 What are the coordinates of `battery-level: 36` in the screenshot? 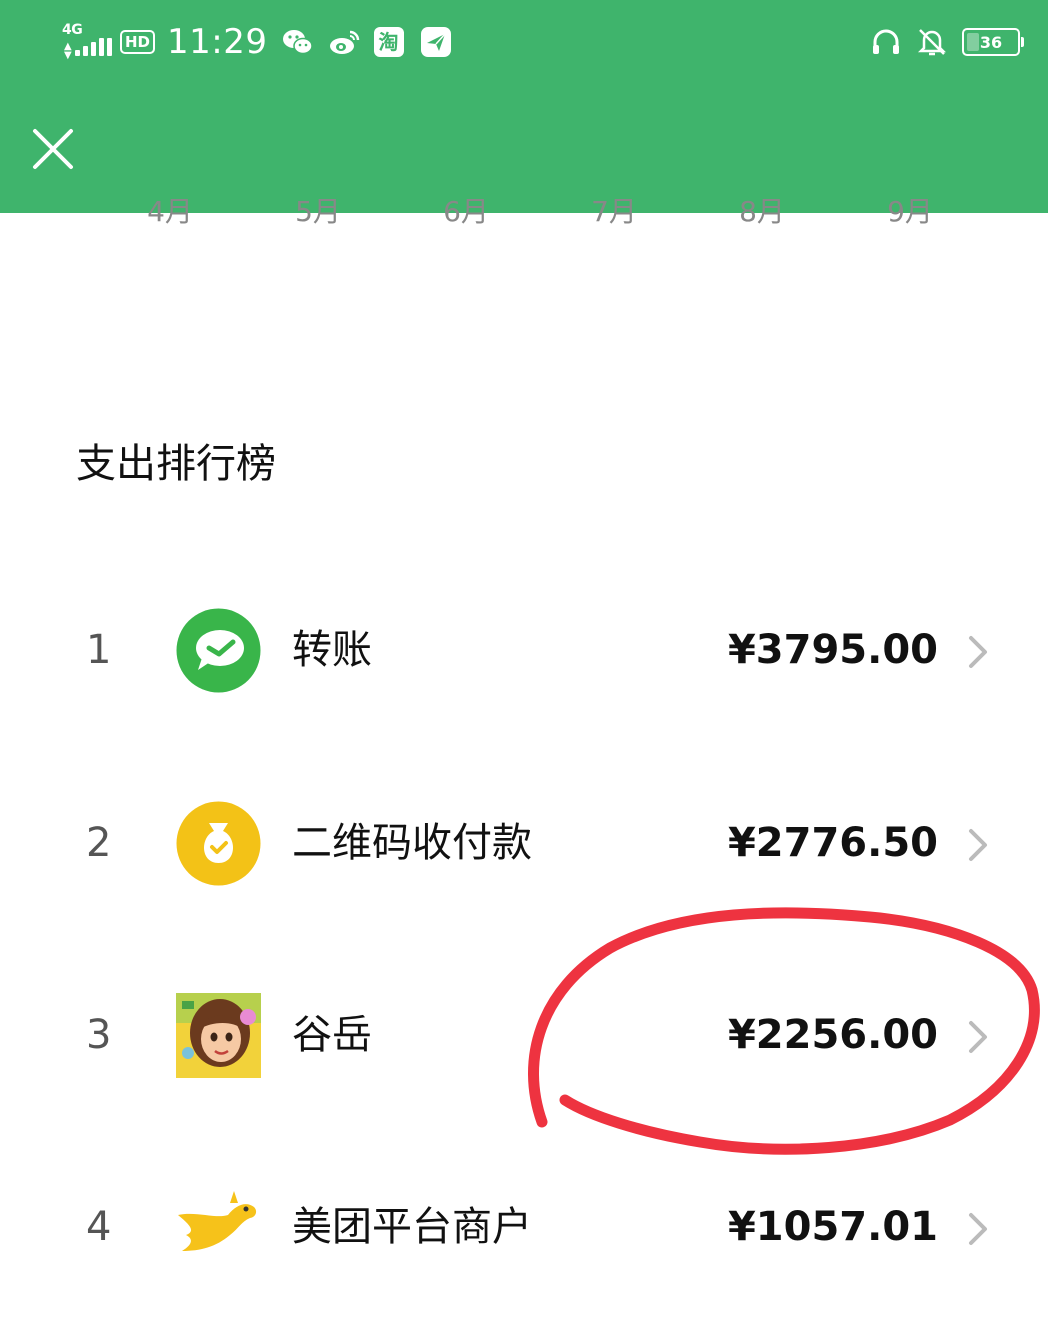 It's located at (991, 42).